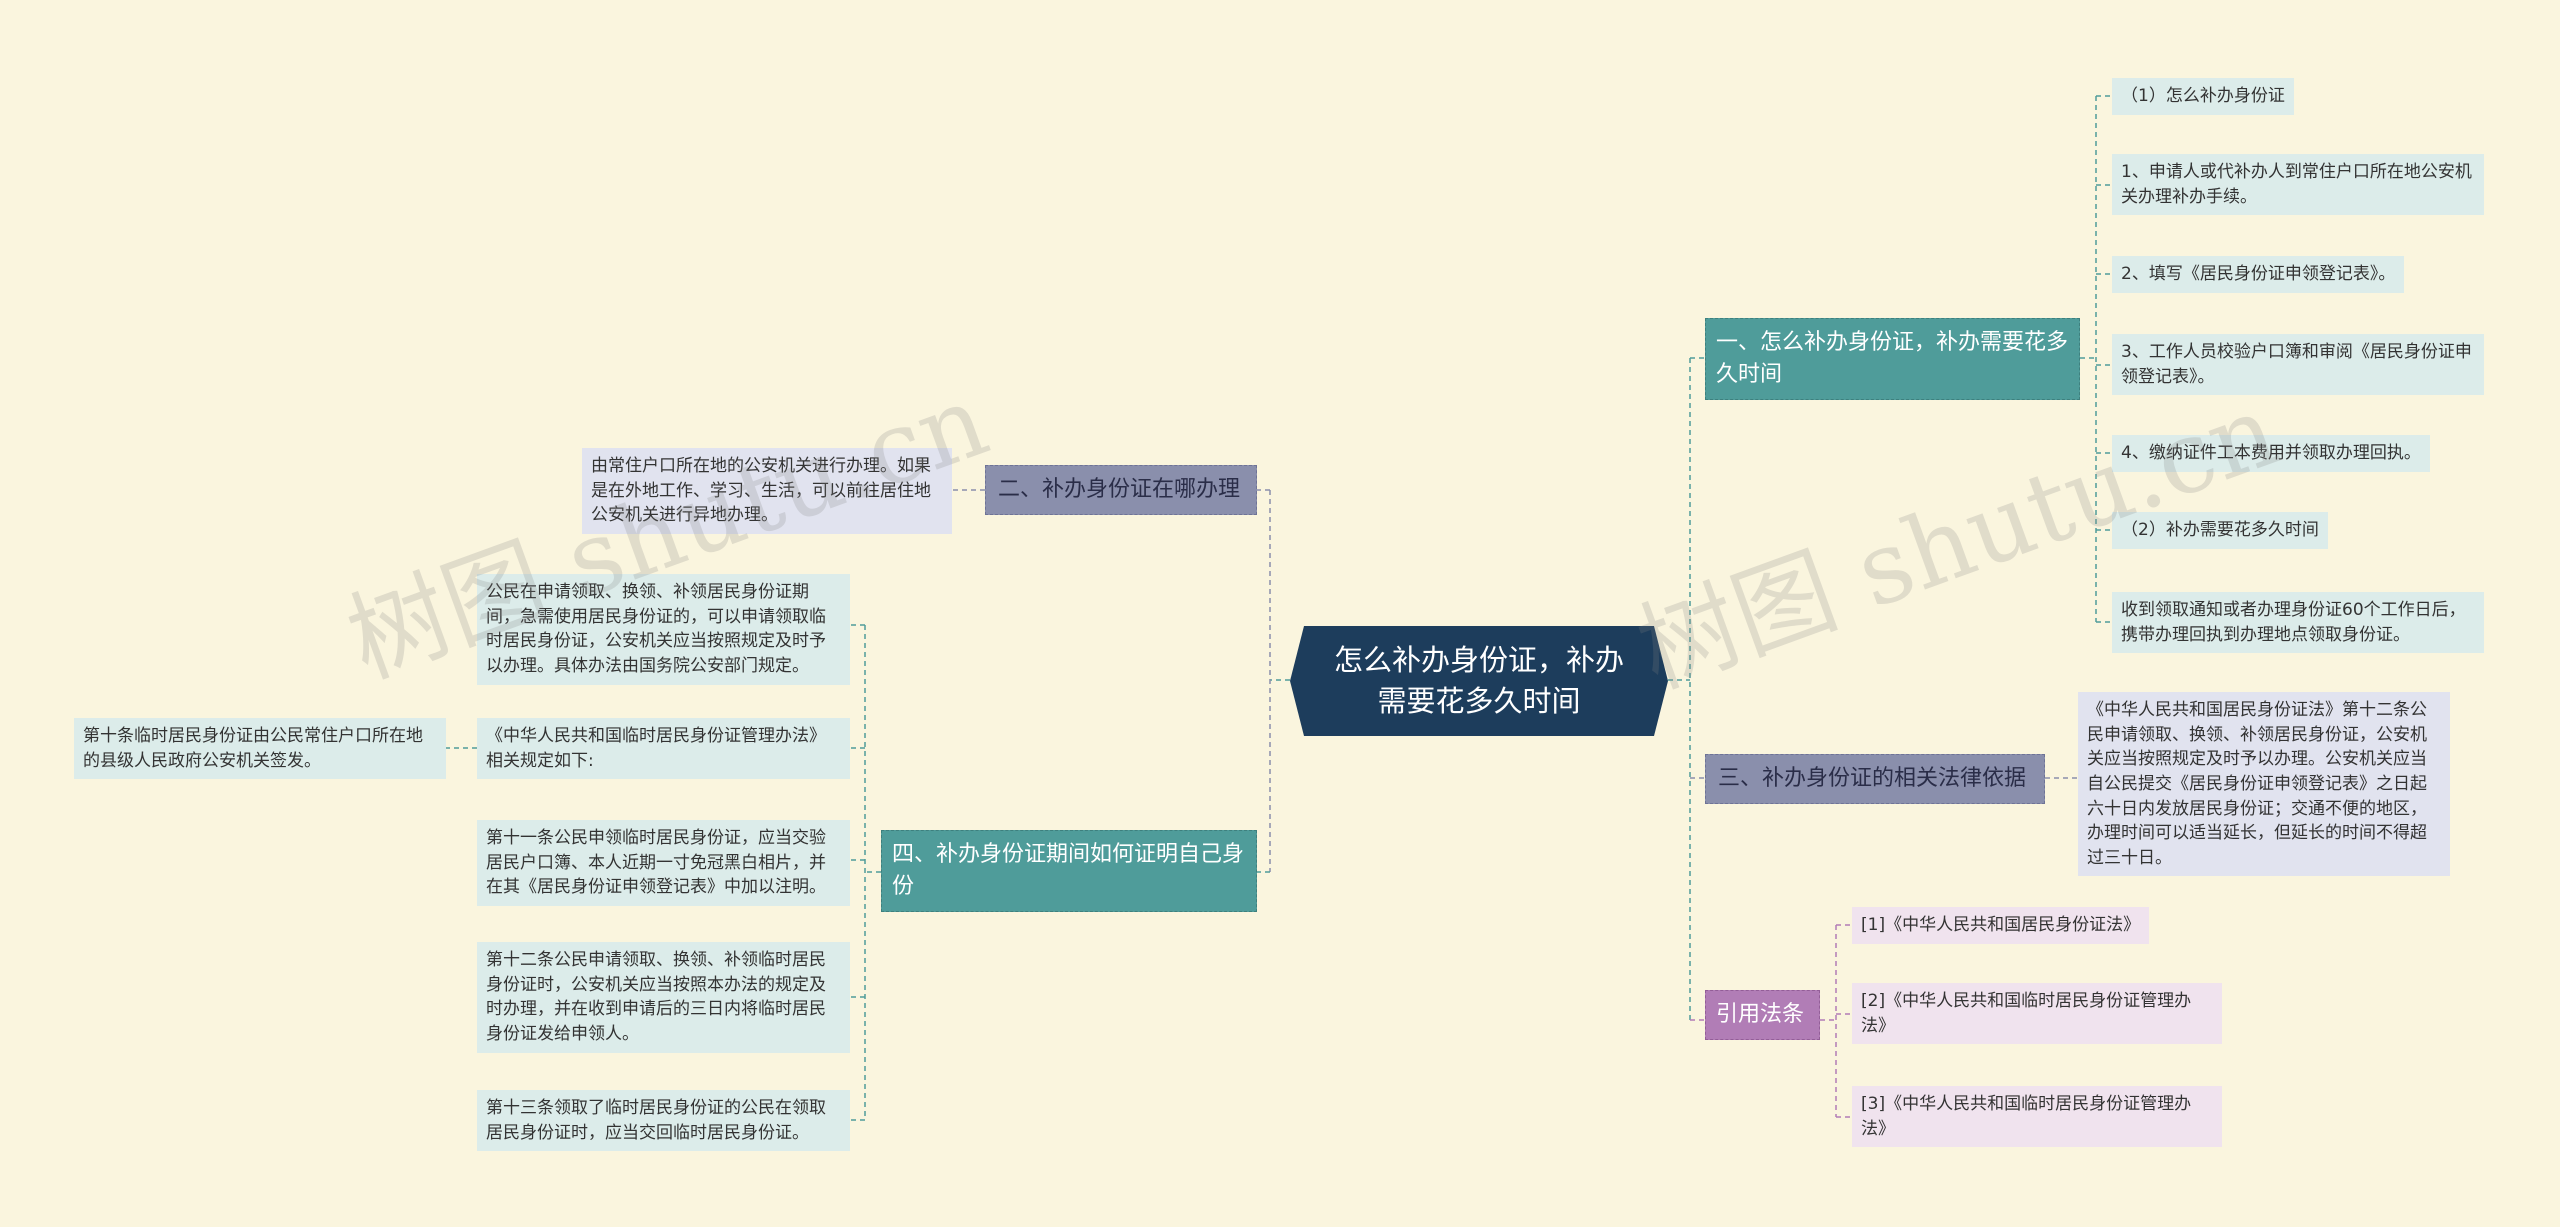 This screenshot has width=2560, height=1227. I want to click on b5-leaf-1: [1]《中华人民共和国居民身份证法》, so click(2001, 925).